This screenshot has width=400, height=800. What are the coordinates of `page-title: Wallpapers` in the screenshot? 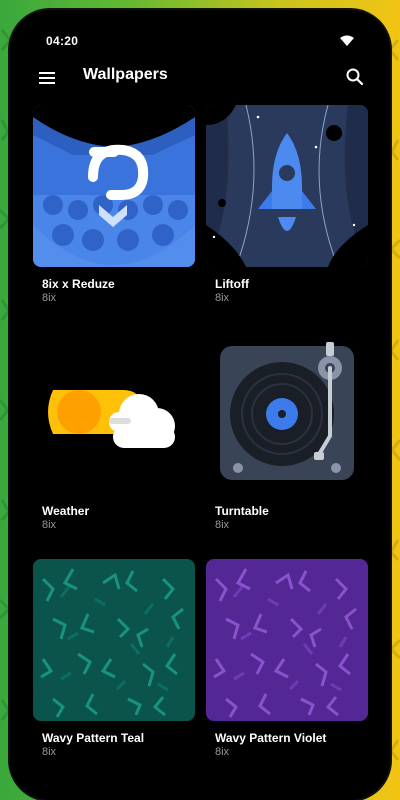 It's located at (125, 74).